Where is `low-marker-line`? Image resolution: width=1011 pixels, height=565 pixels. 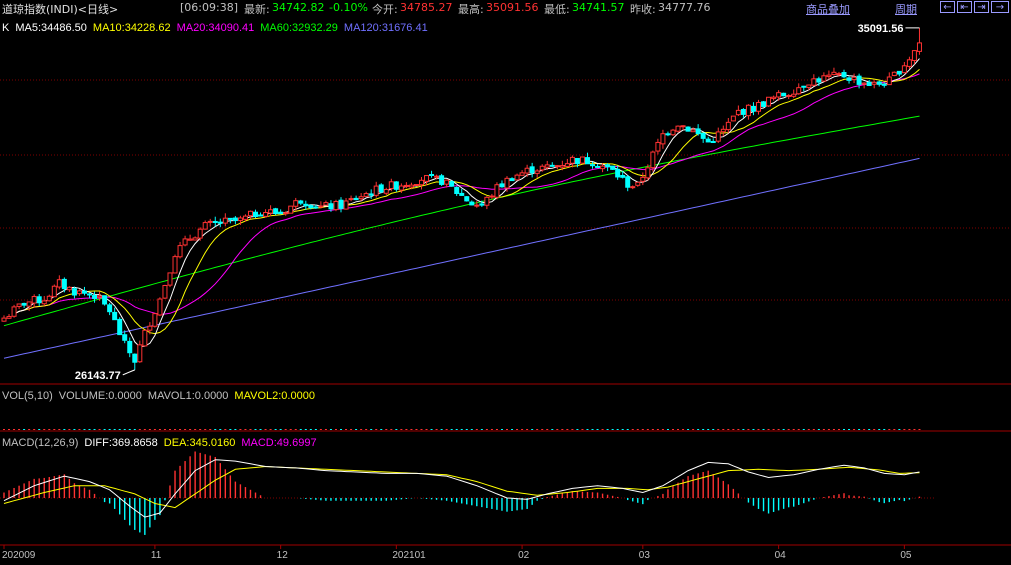
low-marker-line is located at coordinates (128, 372).